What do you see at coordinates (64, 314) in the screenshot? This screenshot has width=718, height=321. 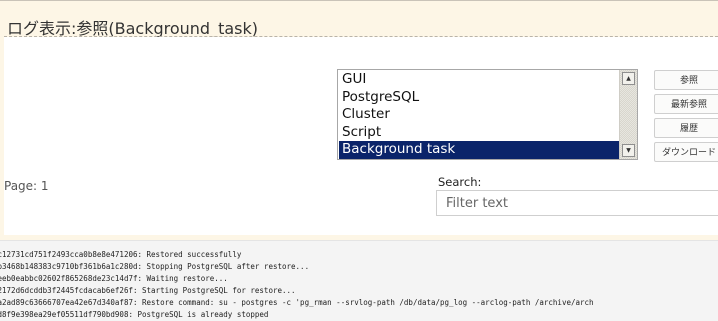 I see `log-line-hash: bd8f9e398ea29ef05511df790bd908` at bounding box center [64, 314].